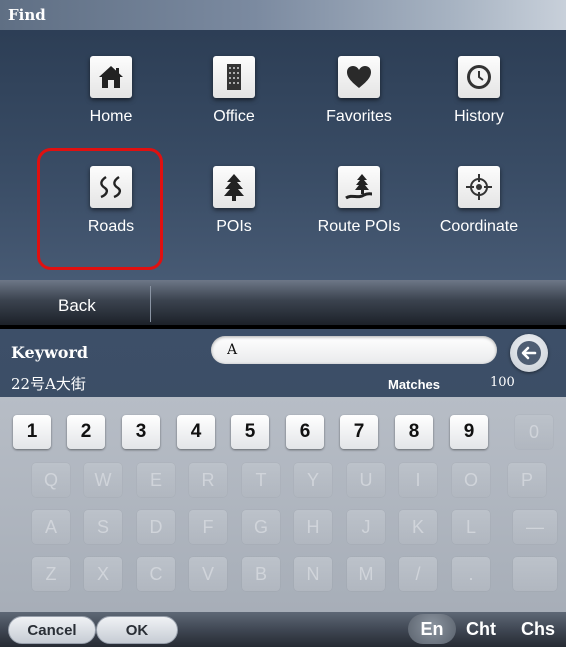 The image size is (566, 647). I want to click on key-w: W, so click(103, 480).